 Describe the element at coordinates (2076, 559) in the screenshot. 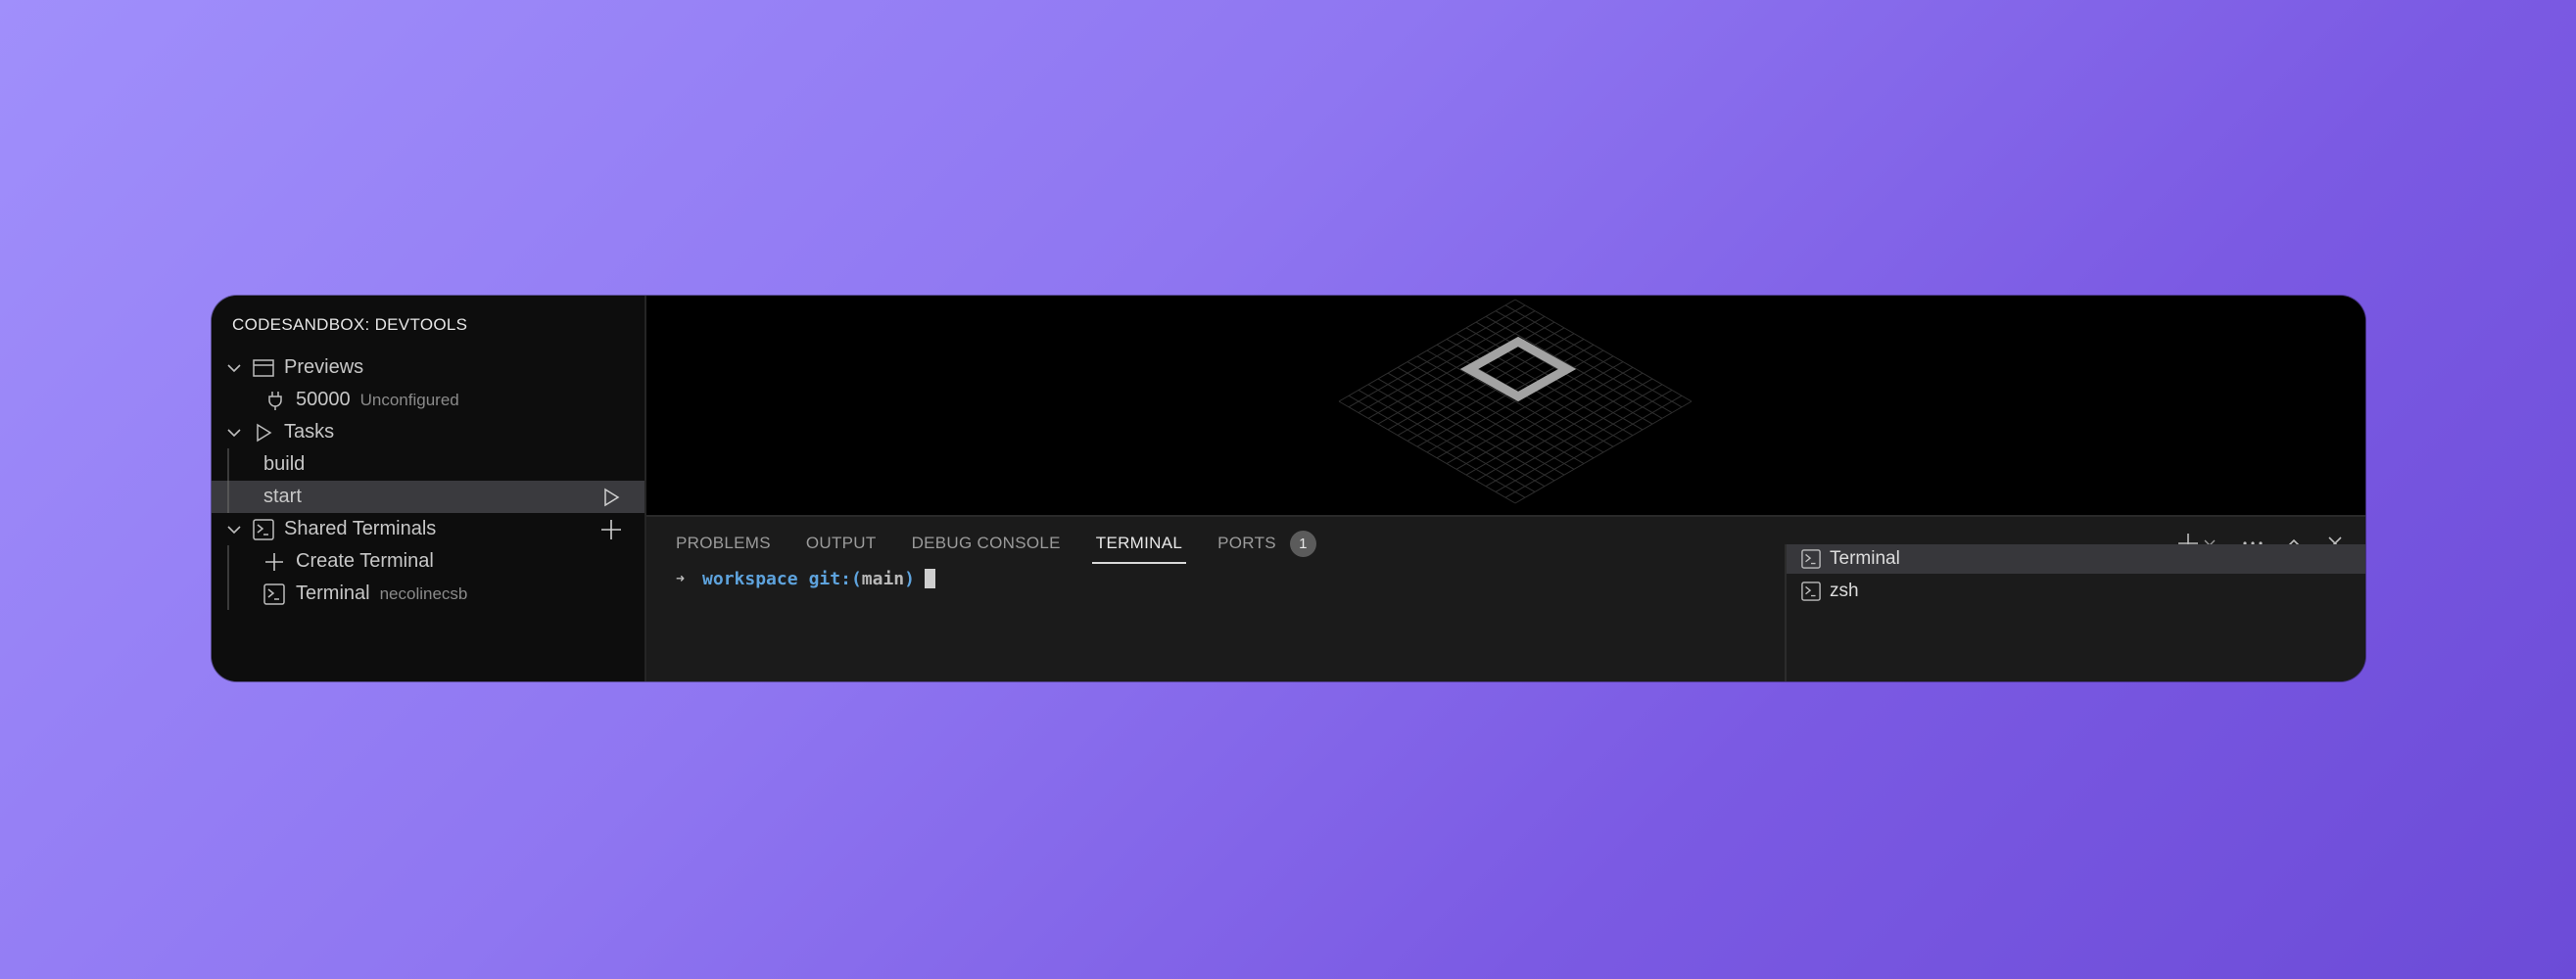

I see `terminal-list-item: Terminal` at that location.